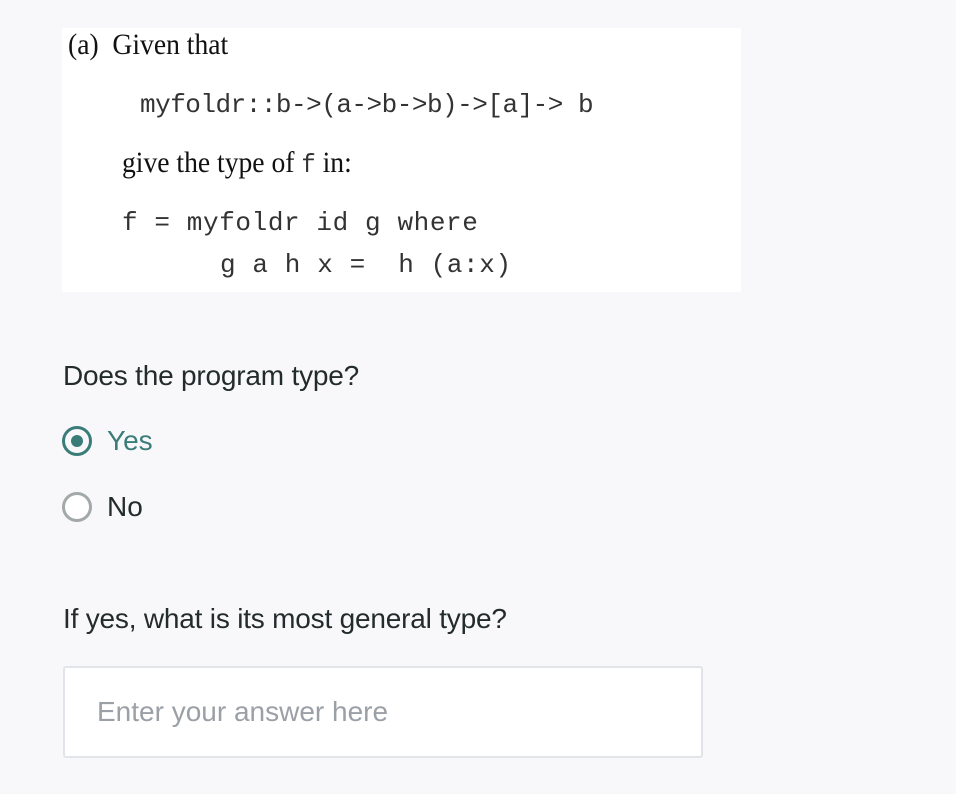 The image size is (956, 794). I want to click on question-2-label: If yes, what is its most general type?, so click(285, 618).